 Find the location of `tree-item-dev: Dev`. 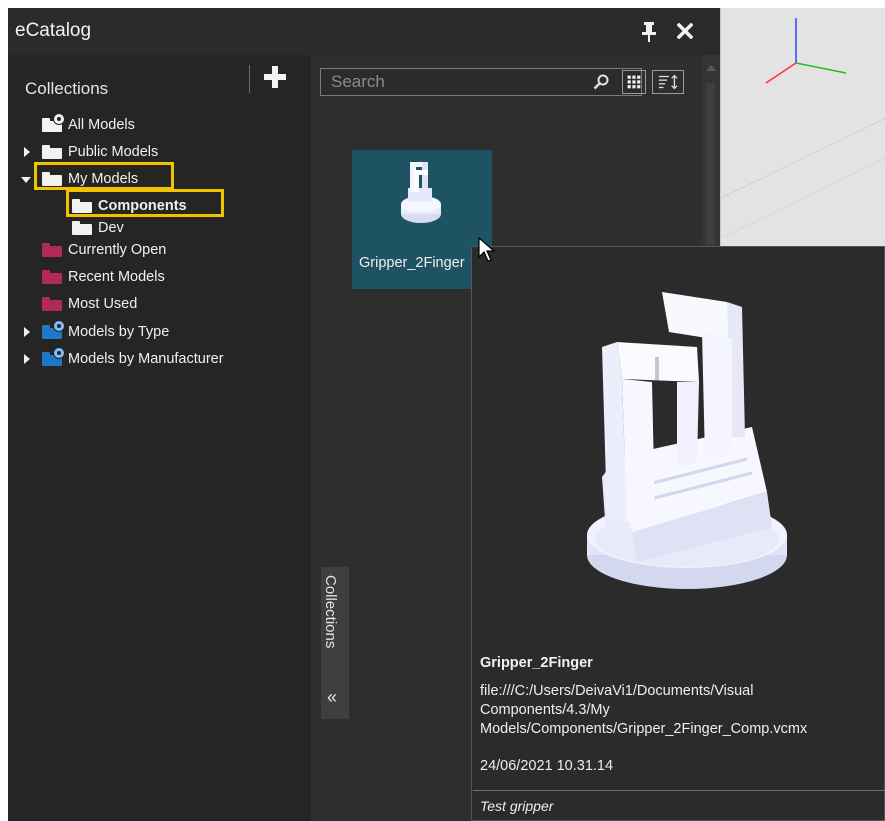

tree-item-dev: Dev is located at coordinates (98, 228).